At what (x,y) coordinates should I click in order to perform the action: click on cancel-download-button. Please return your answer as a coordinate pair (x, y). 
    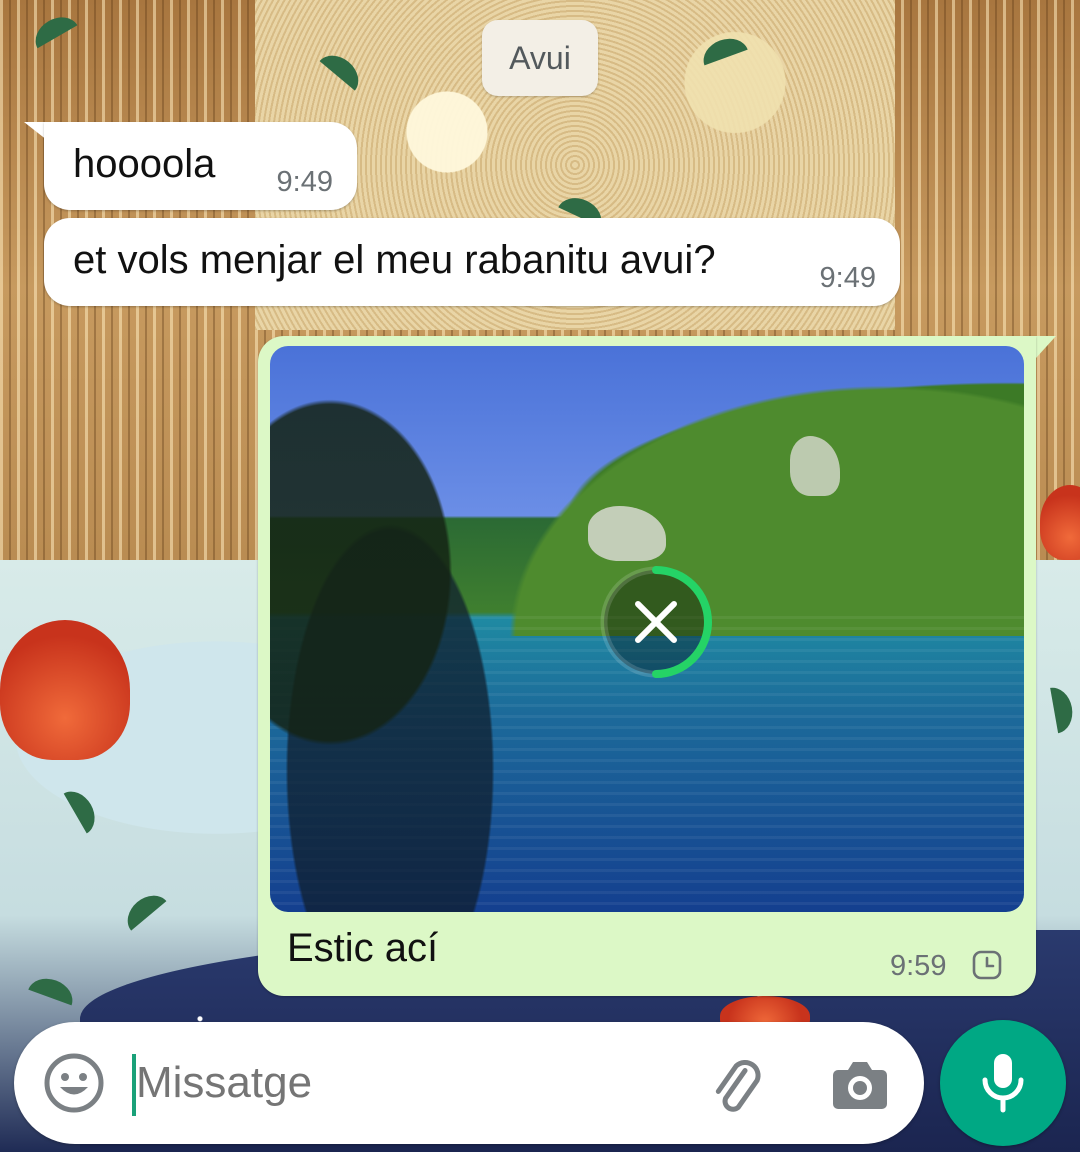
    Looking at the image, I should click on (656, 622).